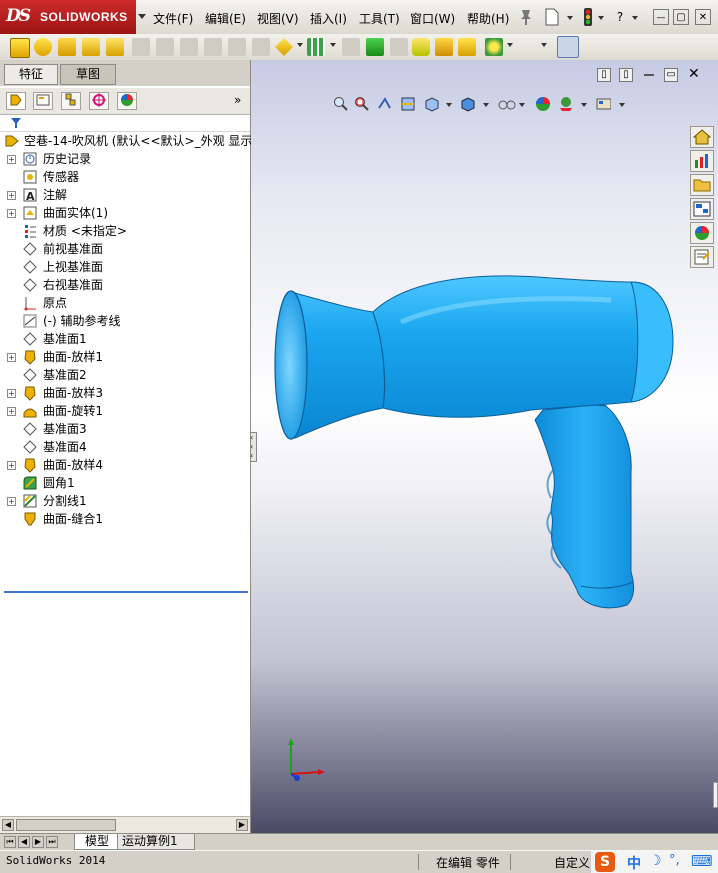  What do you see at coordinates (125, 501) in the screenshot?
I see `tree-item: + 分割线1` at bounding box center [125, 501].